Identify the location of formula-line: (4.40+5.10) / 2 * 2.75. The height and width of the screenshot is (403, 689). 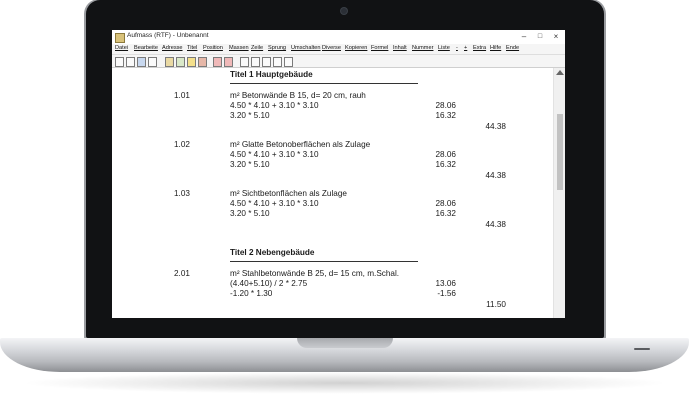
(269, 283).